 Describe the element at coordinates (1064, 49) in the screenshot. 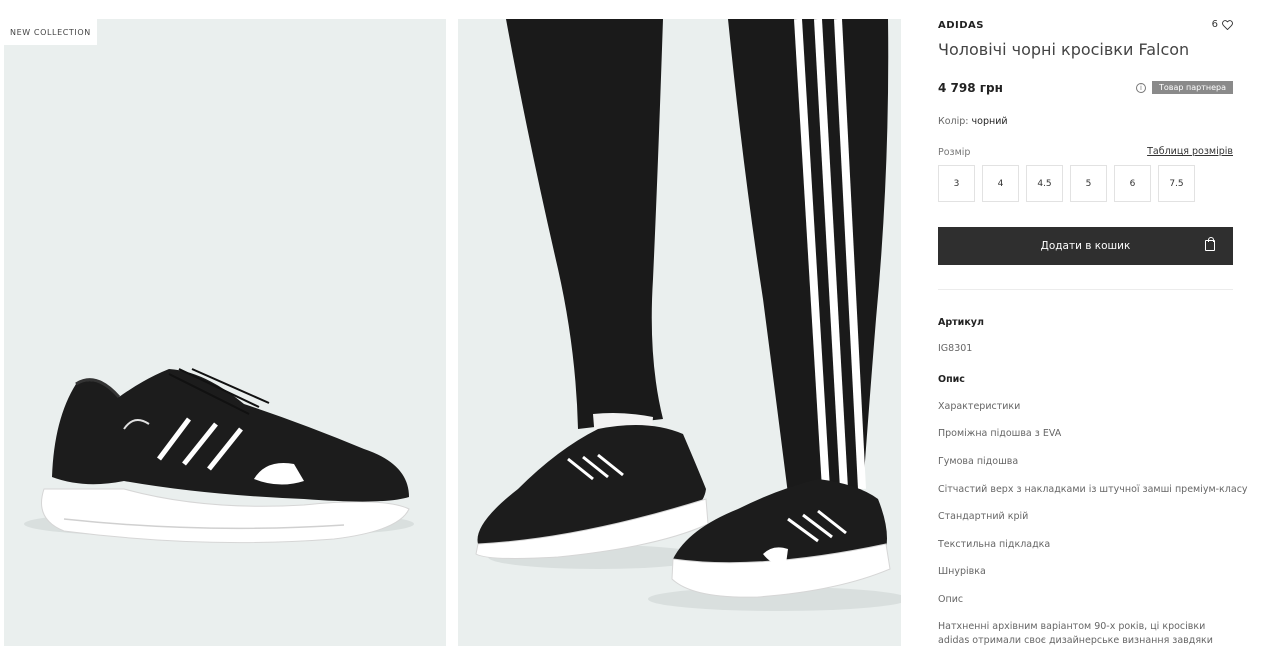

I see `product-title: Чоловічі чорні кросівки Falcon` at that location.